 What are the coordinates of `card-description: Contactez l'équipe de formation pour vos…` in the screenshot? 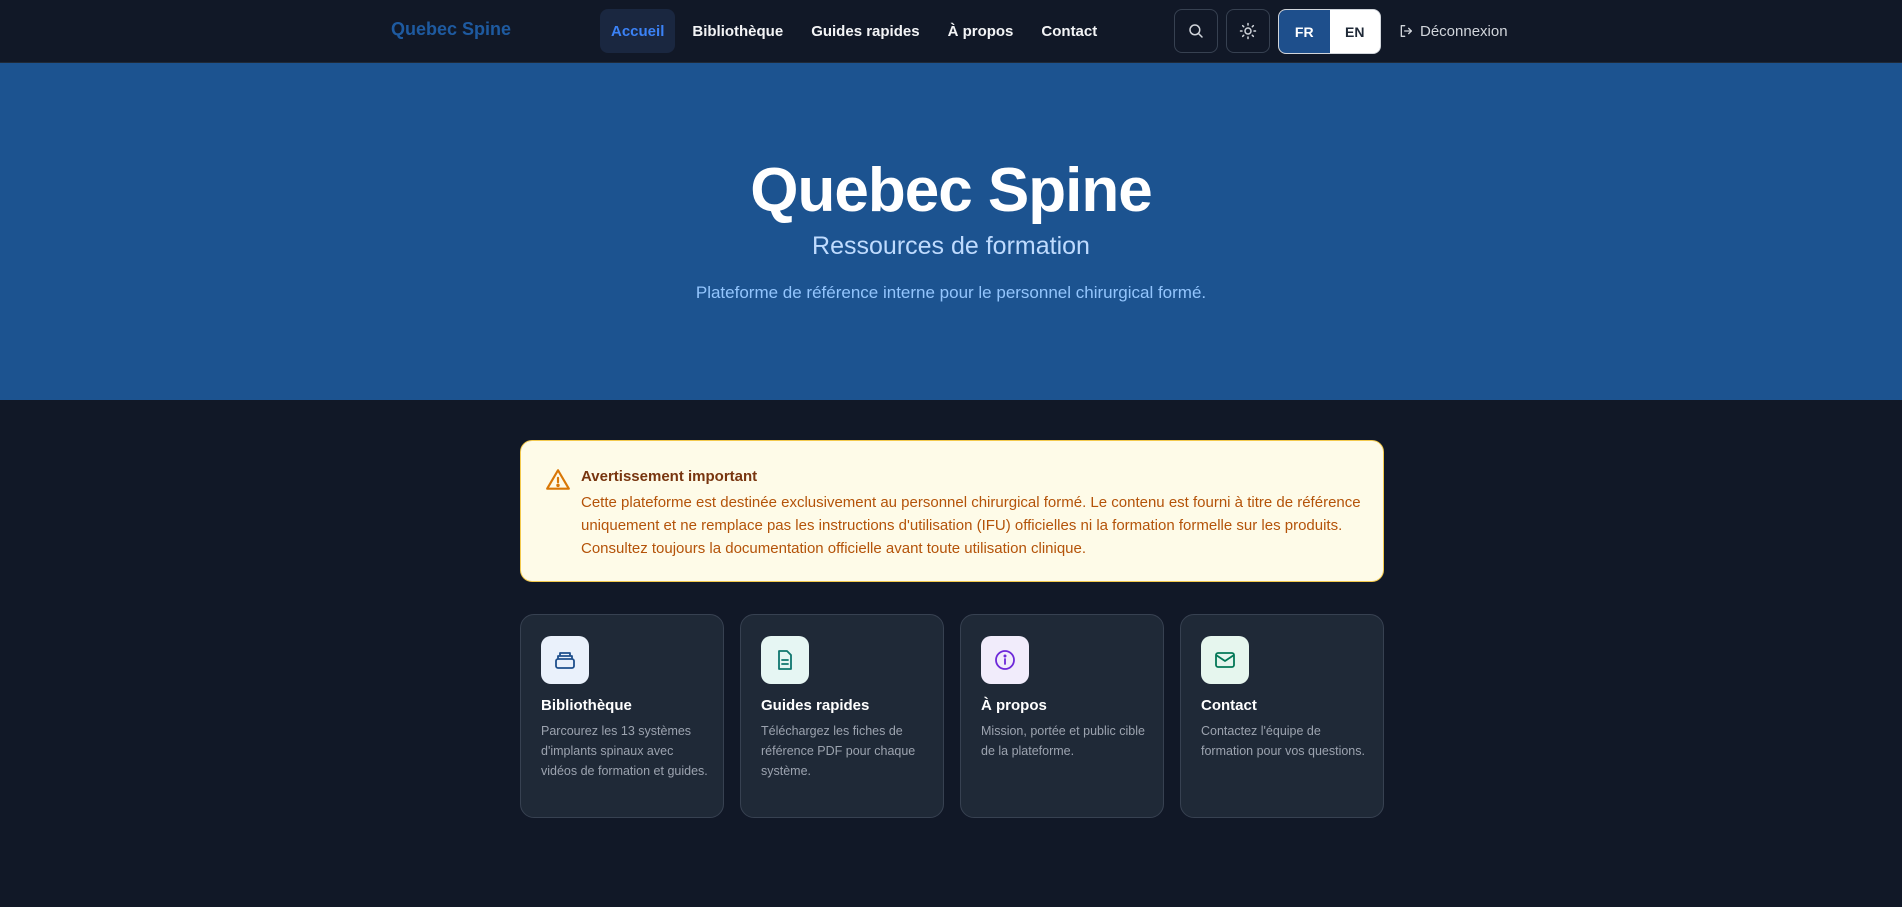 It's located at (1283, 741).